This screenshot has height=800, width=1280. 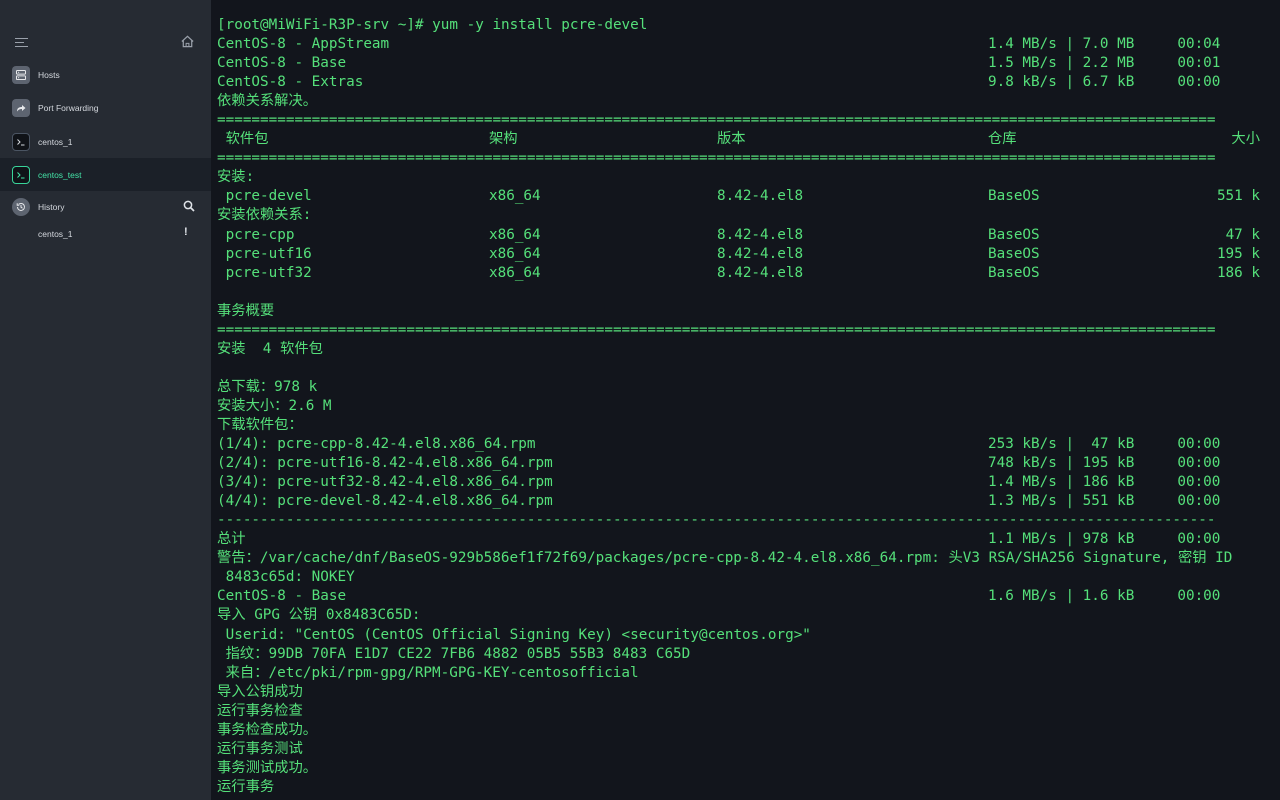 What do you see at coordinates (105, 233) in the screenshot?
I see `history-item-centos-1: centos_1` at bounding box center [105, 233].